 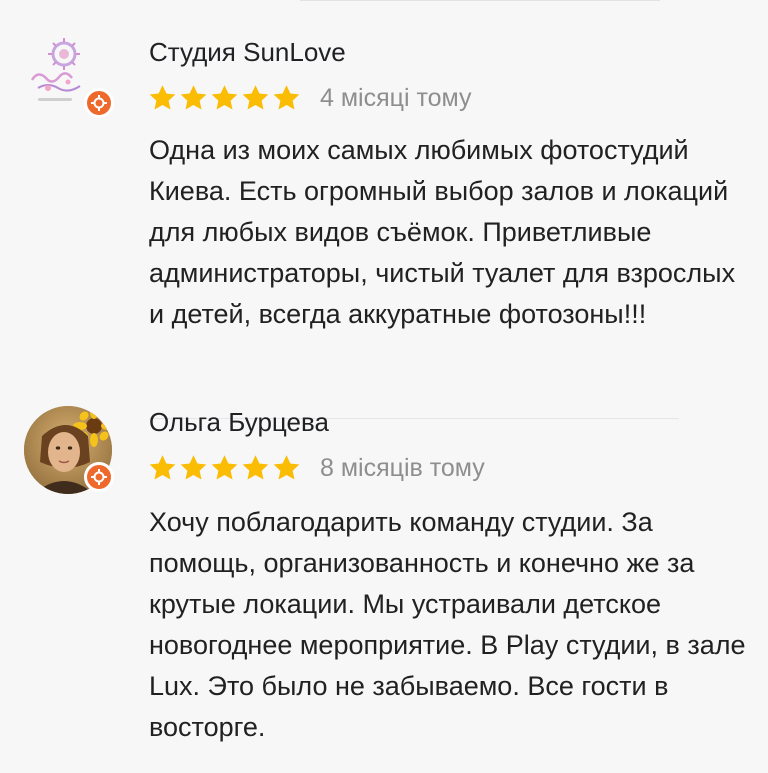 What do you see at coordinates (316, 468) in the screenshot?
I see `rating-row: 8 місяців тому` at bounding box center [316, 468].